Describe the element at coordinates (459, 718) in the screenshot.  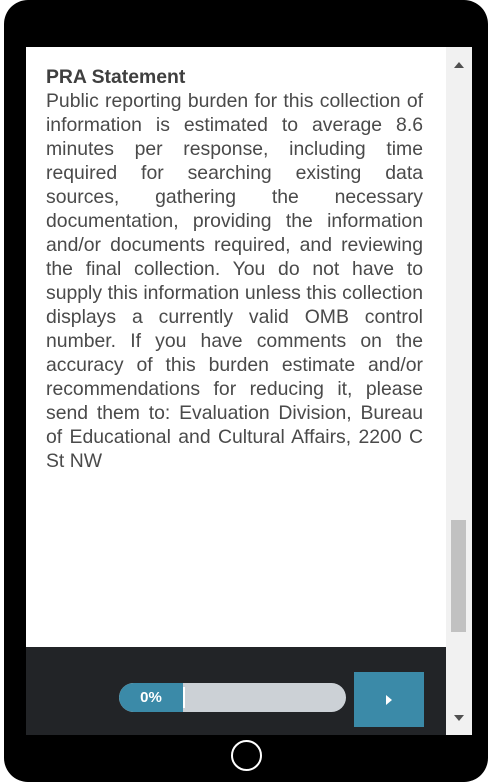
I see `triangle-down-icon` at that location.